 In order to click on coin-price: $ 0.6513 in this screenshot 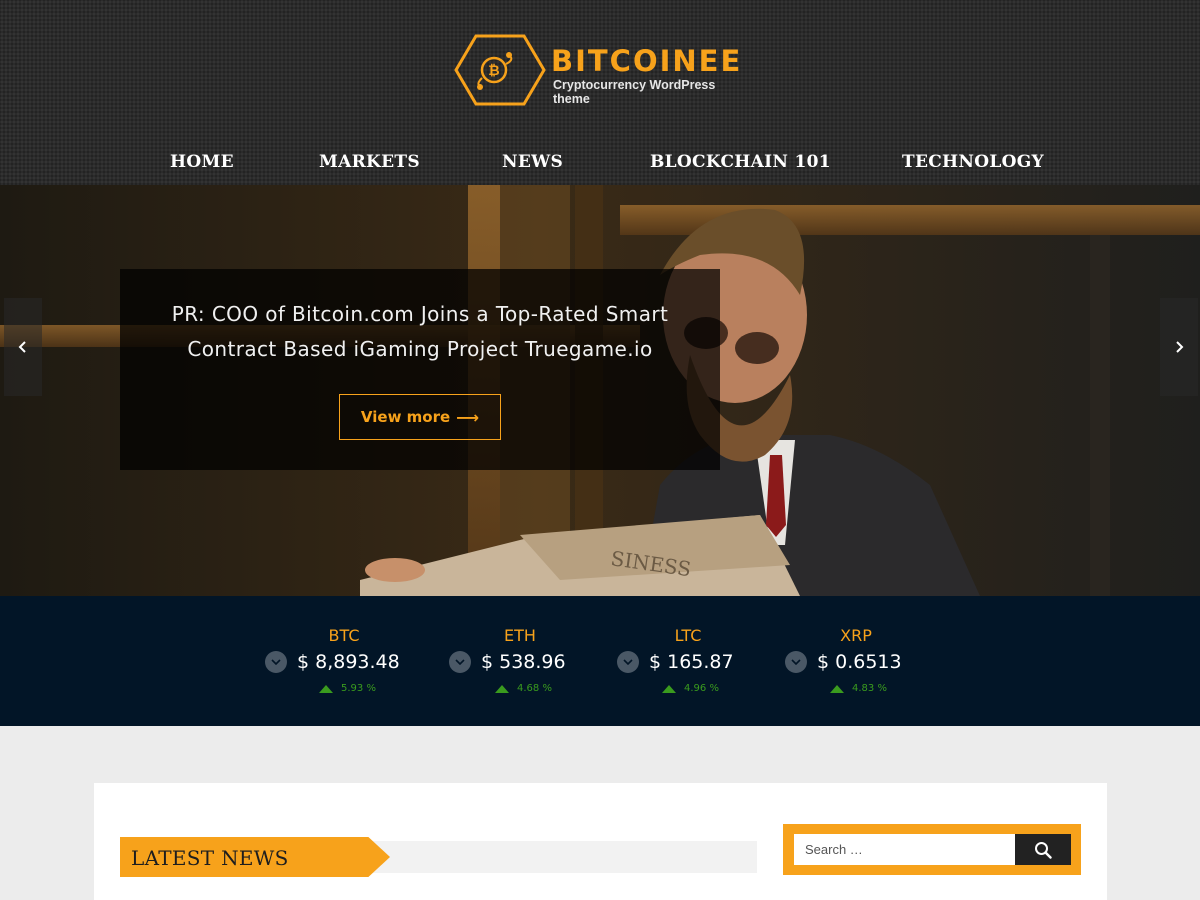, I will do `click(859, 662)`.